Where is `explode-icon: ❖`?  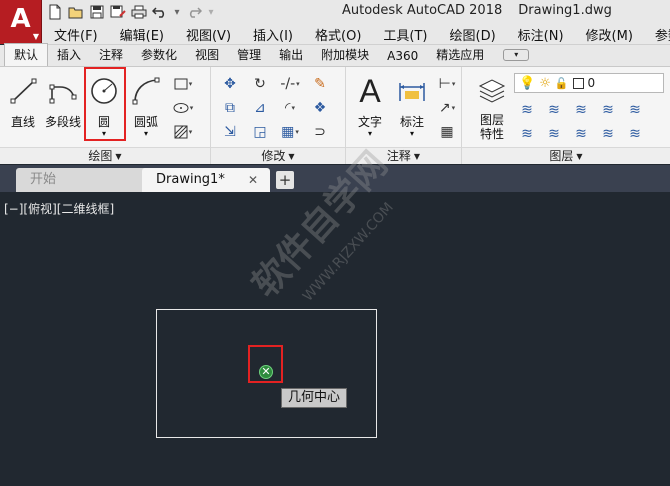
explode-icon: ❖ is located at coordinates (320, 108).